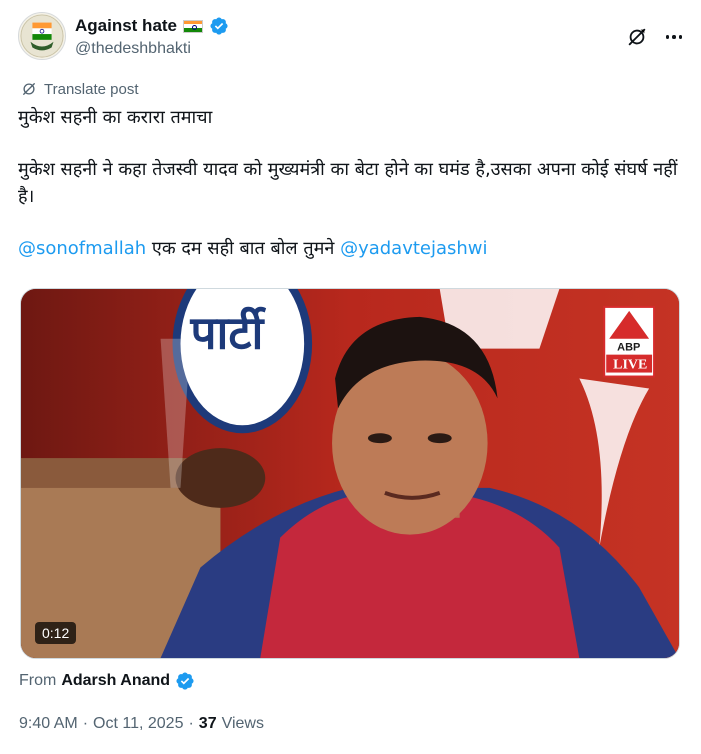 The width and height of the screenshot is (701, 754). I want to click on translate-post-label: Translate post, so click(91, 89).